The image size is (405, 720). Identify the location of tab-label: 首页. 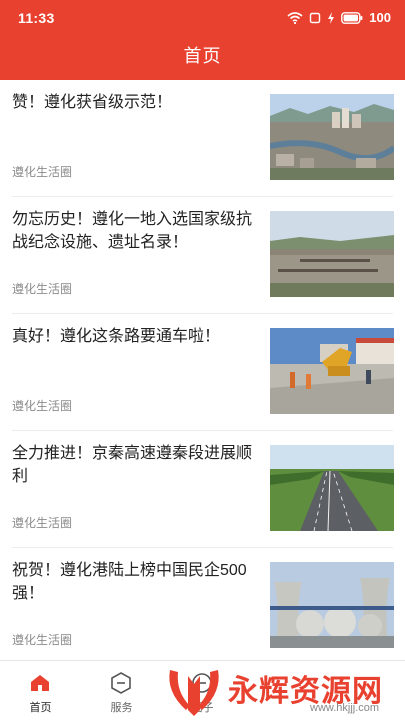
(40, 708).